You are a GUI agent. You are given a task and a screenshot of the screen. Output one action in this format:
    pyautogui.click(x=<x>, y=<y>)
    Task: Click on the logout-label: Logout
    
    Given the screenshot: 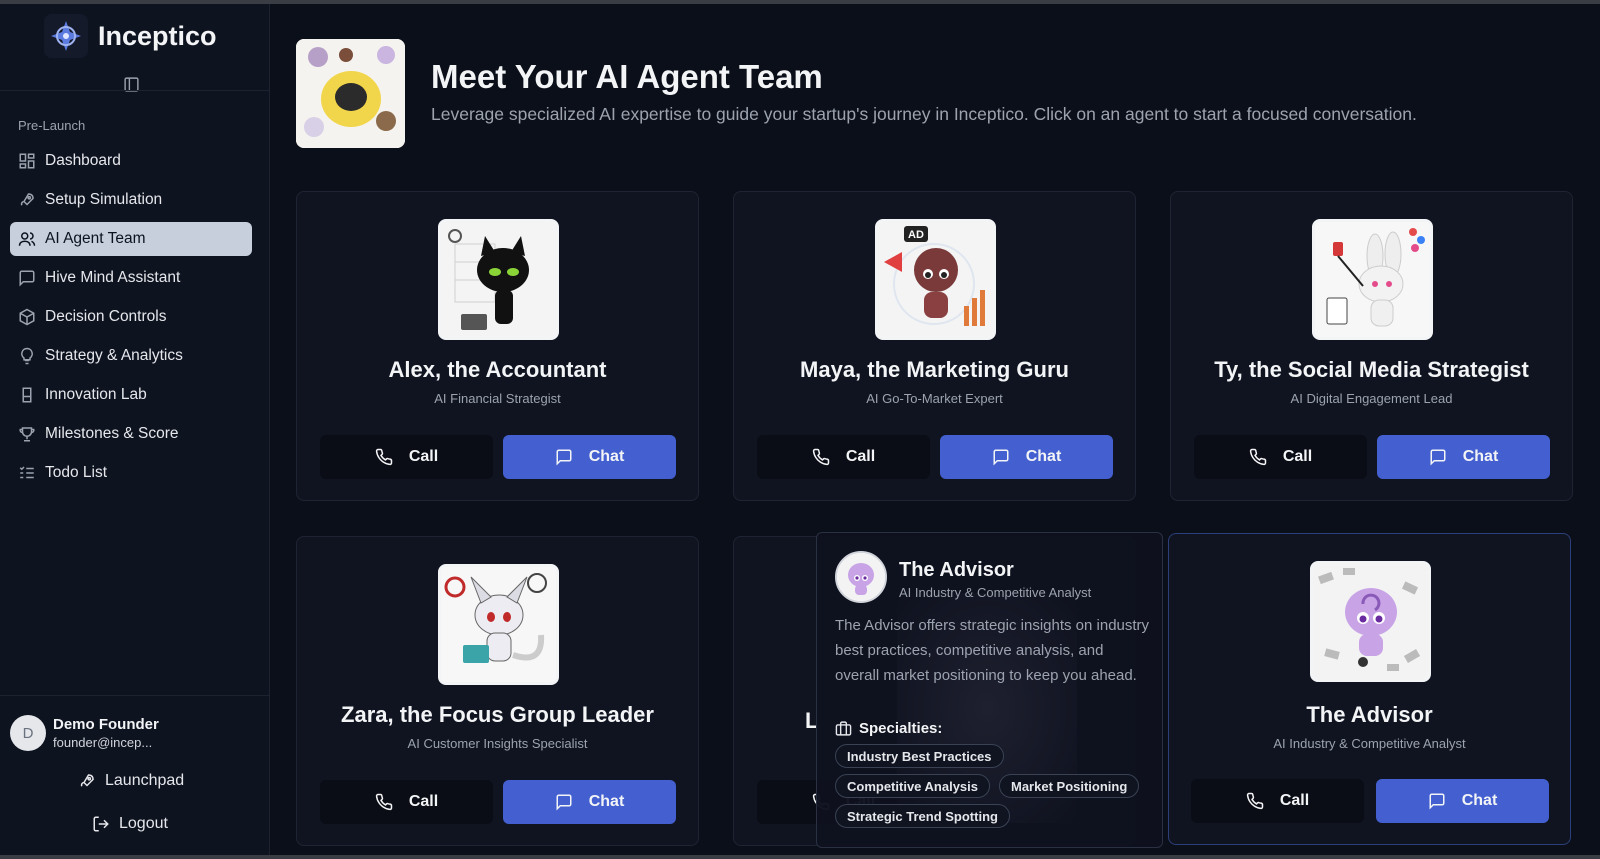 What is the action you would take?
    pyautogui.click(x=143, y=823)
    